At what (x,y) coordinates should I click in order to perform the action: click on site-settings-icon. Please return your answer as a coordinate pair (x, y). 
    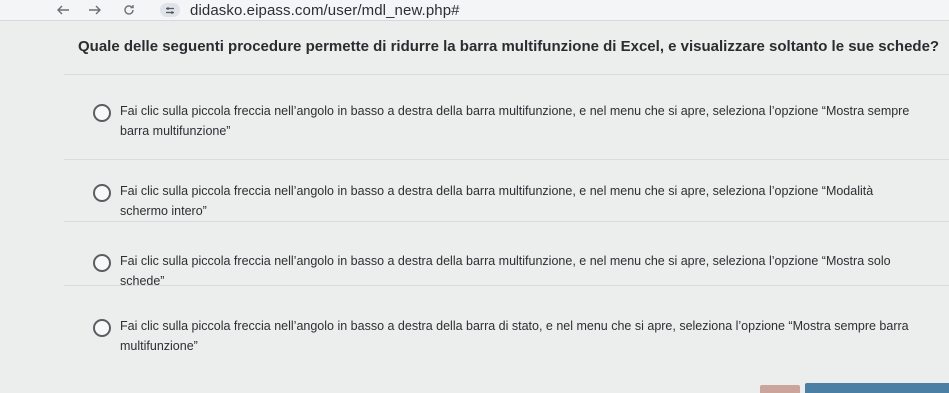
    Looking at the image, I should click on (170, 10).